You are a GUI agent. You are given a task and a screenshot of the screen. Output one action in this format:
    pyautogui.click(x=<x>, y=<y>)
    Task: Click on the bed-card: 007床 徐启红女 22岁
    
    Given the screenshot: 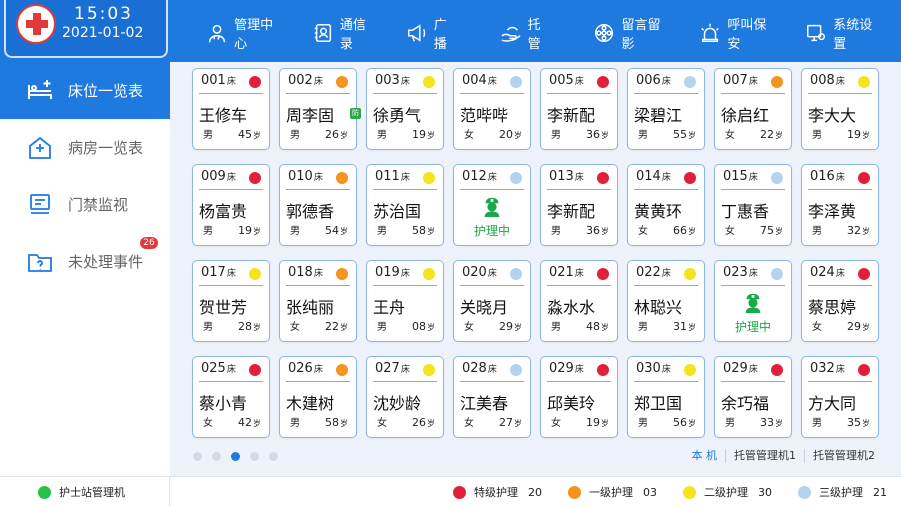 What is the action you would take?
    pyautogui.click(x=753, y=109)
    